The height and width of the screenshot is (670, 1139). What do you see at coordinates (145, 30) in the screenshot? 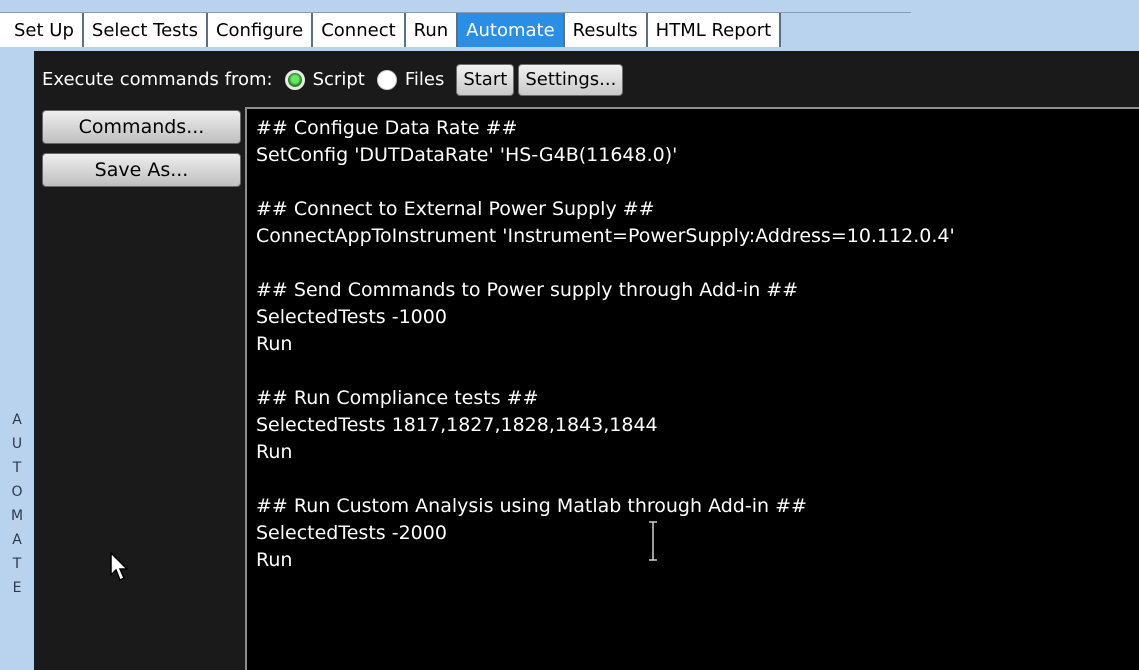
I see `tab-select-tests: Select Tests` at bounding box center [145, 30].